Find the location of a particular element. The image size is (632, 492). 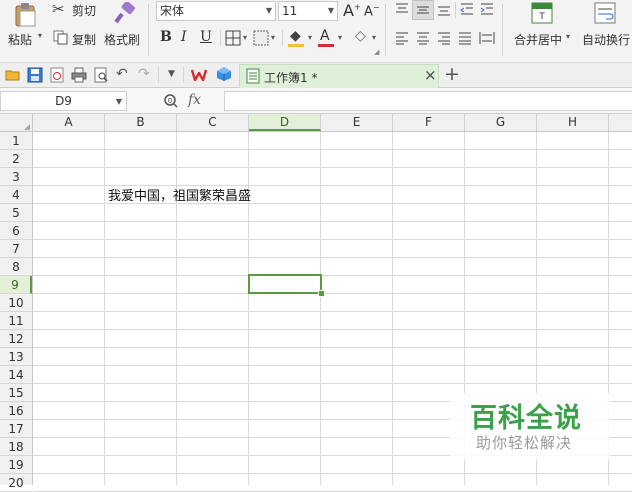

wrap-text-button: 自动换行 is located at coordinates (605, 25).